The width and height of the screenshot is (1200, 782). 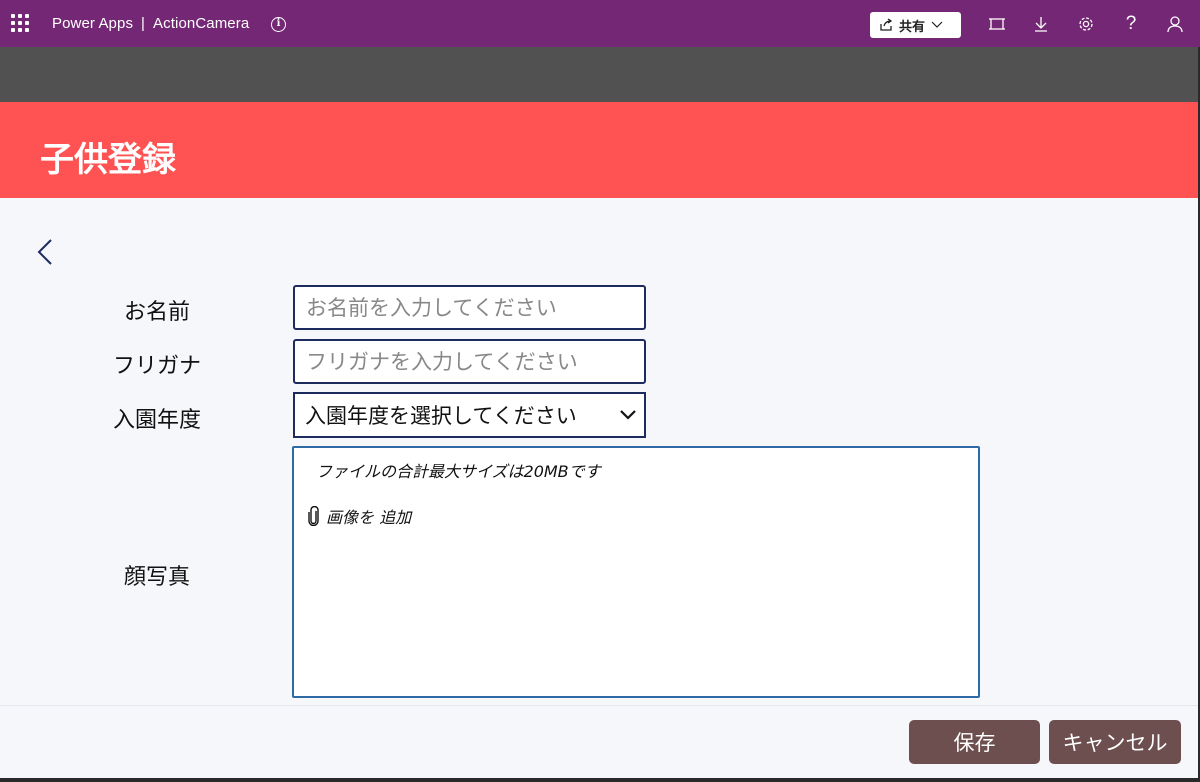 I want to click on app-breadcrumb: Power Apps | ActionCamera, so click(x=150, y=23).